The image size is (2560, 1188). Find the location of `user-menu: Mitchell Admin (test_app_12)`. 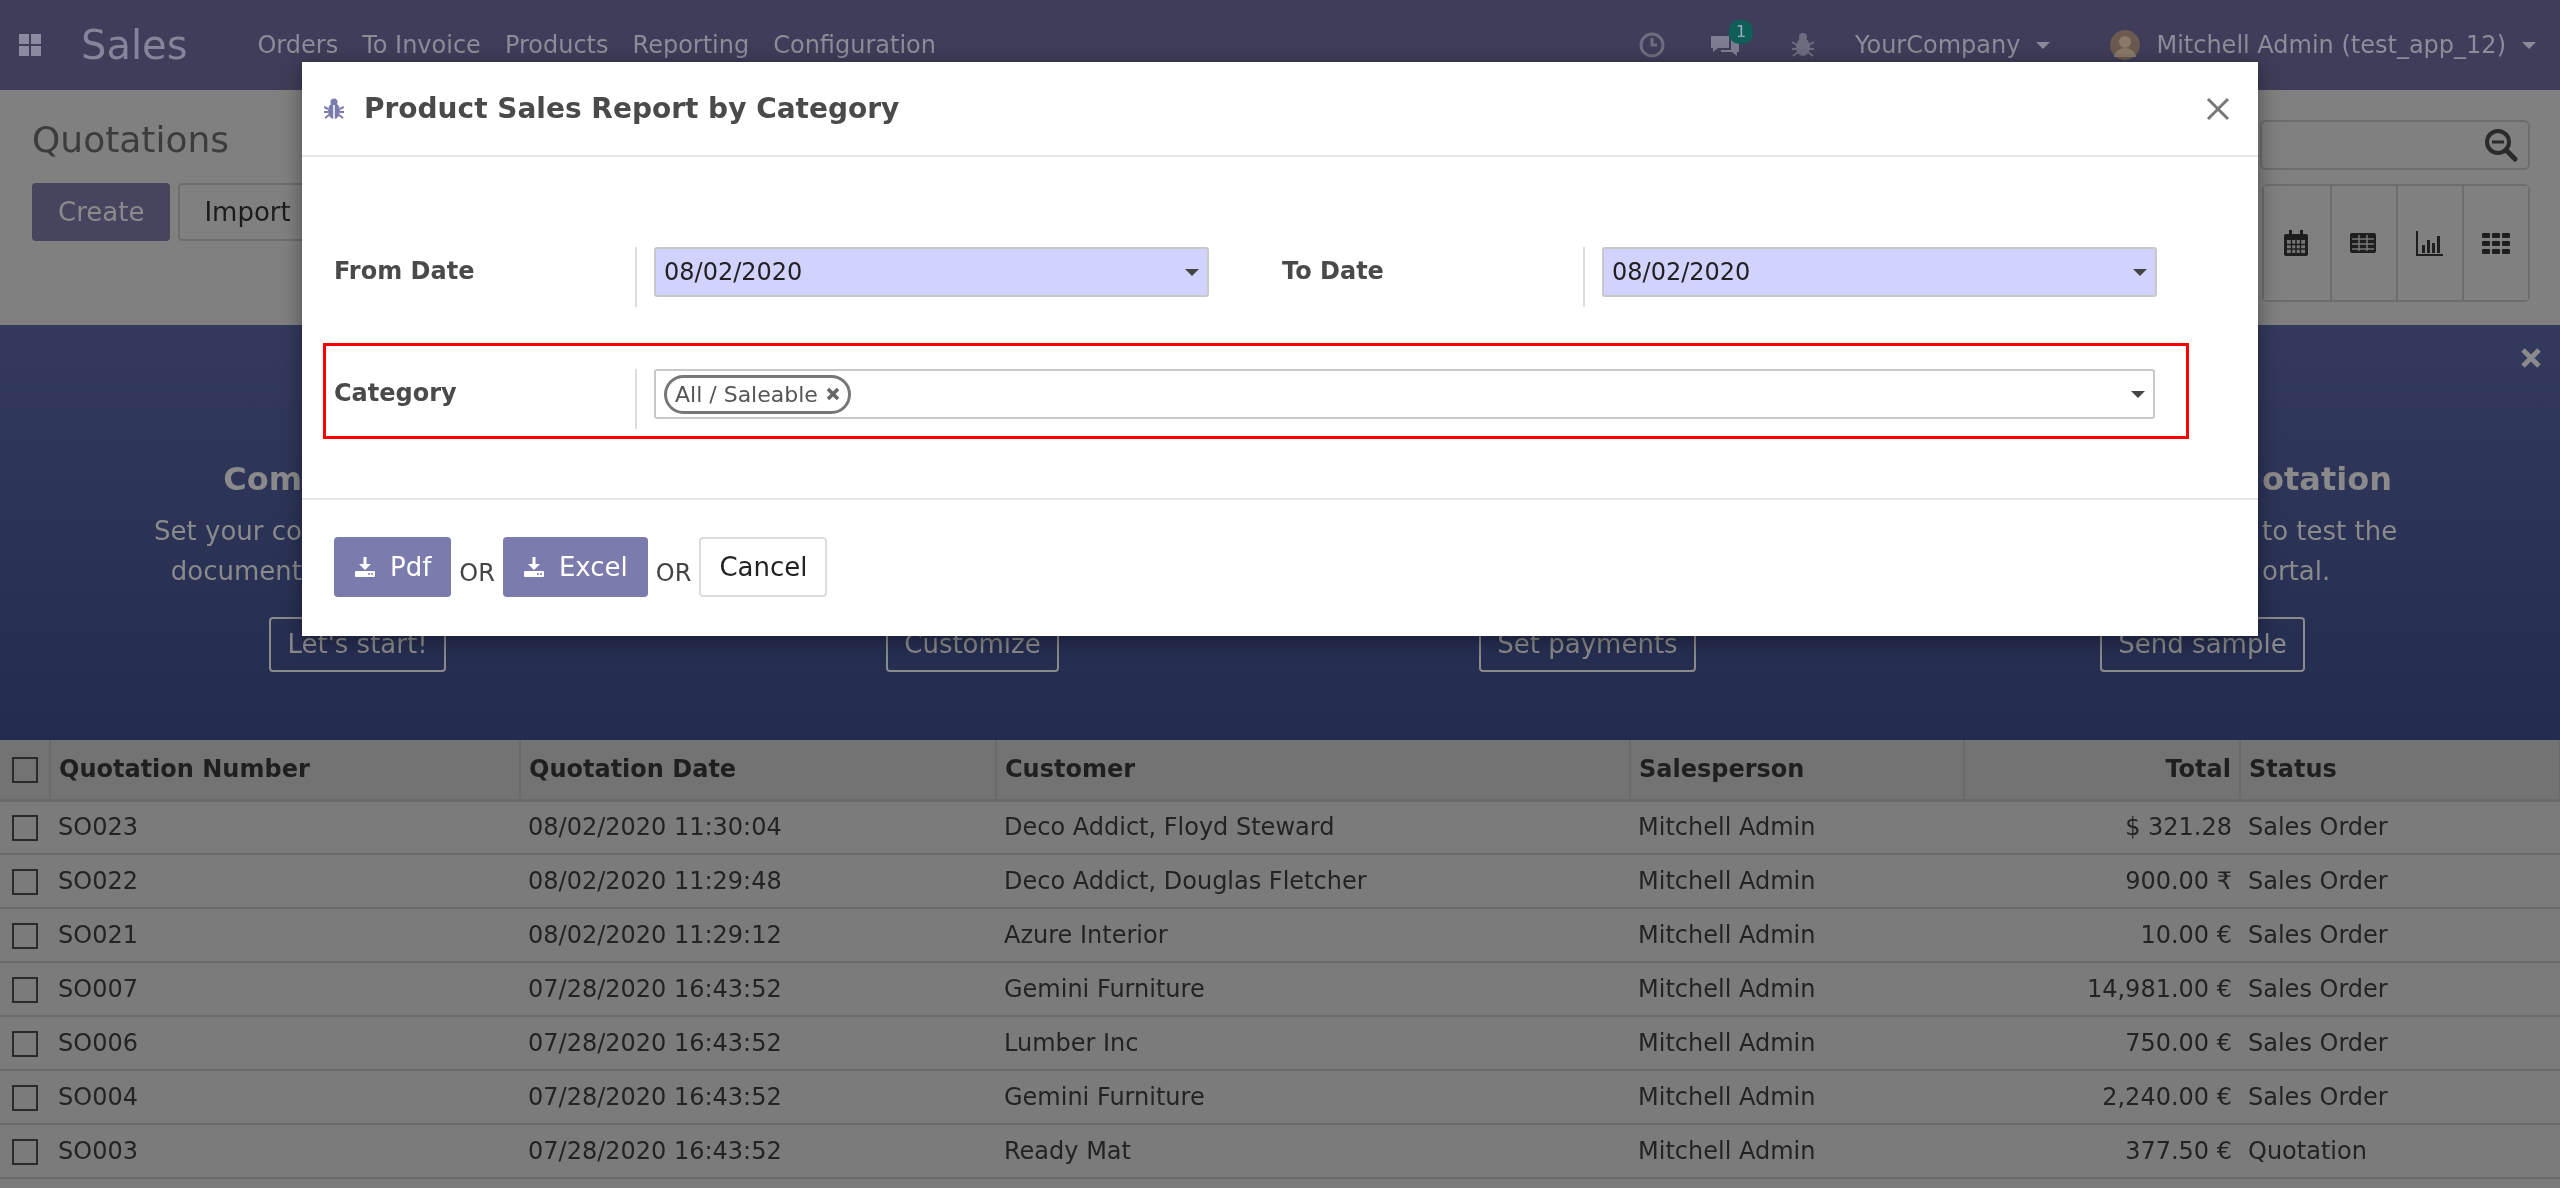

user-menu: Mitchell Admin (test_app_12) is located at coordinates (2323, 45).